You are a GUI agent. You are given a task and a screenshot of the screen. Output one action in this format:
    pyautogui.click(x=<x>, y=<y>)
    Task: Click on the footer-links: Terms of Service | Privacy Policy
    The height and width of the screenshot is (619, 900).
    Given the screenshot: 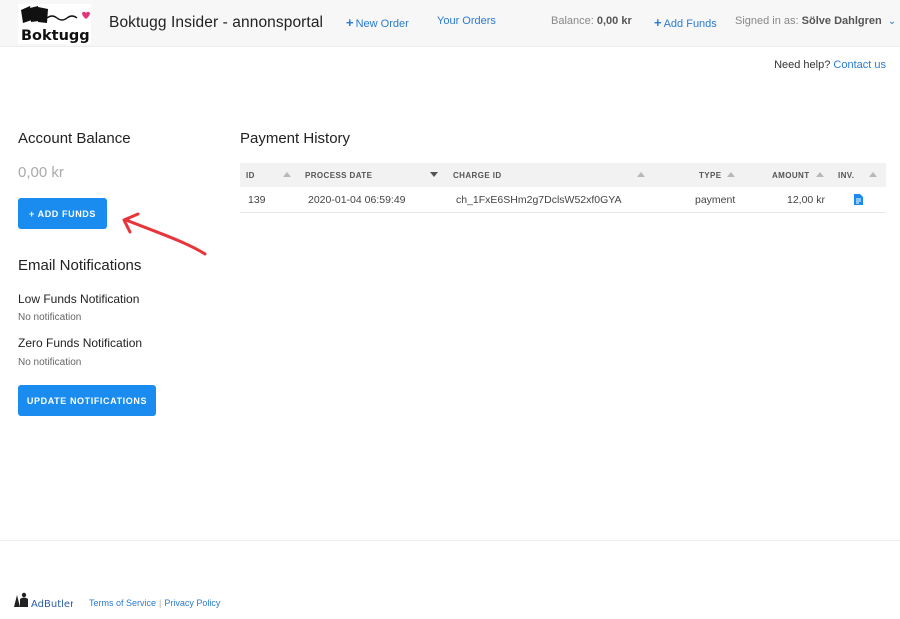 What is the action you would take?
    pyautogui.click(x=154, y=603)
    